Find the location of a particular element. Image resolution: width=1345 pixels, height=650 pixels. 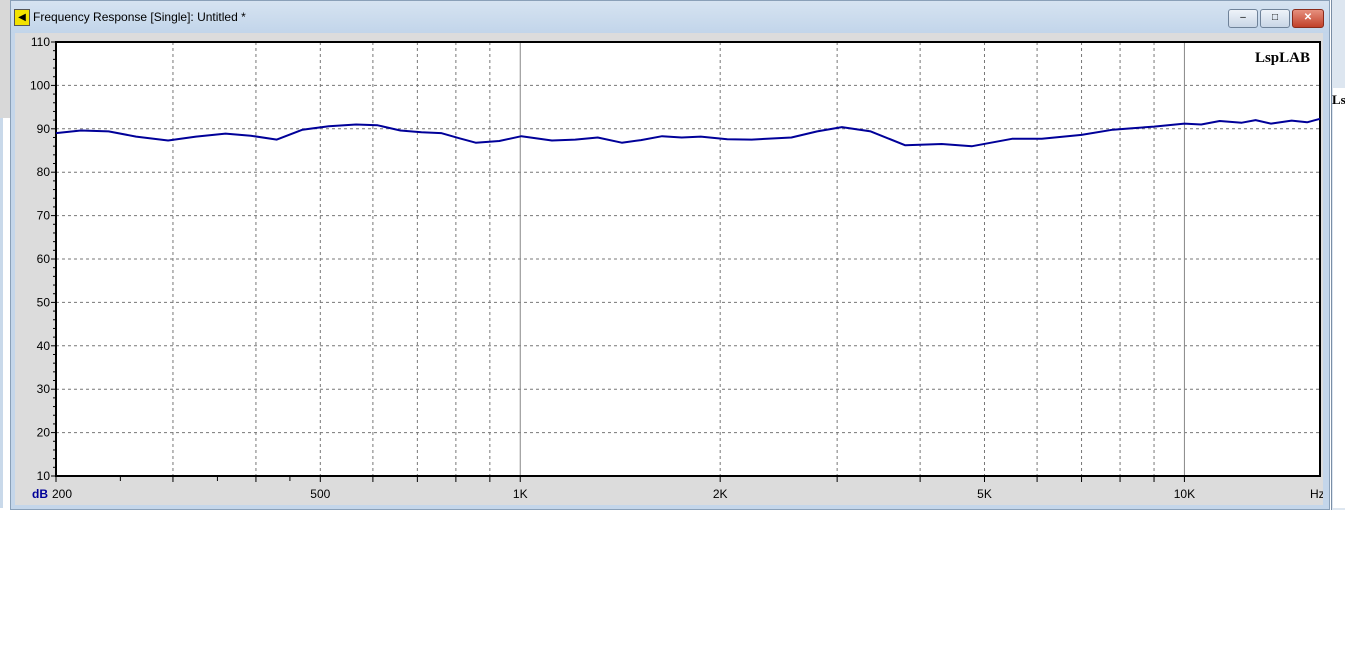

y-tick-label: 90 is located at coordinates (44, 129).